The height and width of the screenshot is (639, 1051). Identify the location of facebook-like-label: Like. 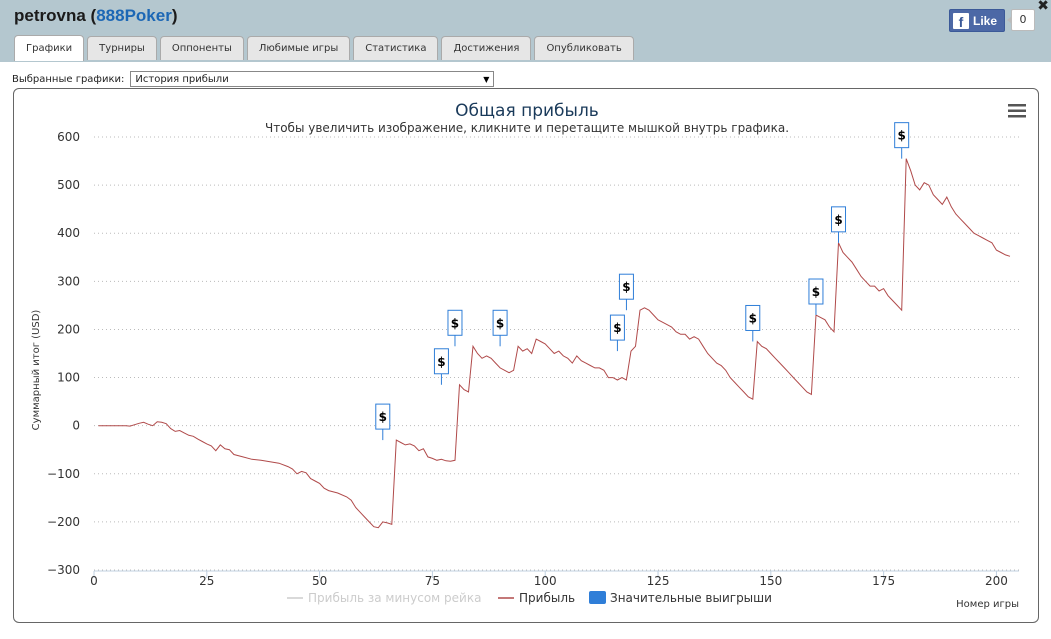
(985, 20).